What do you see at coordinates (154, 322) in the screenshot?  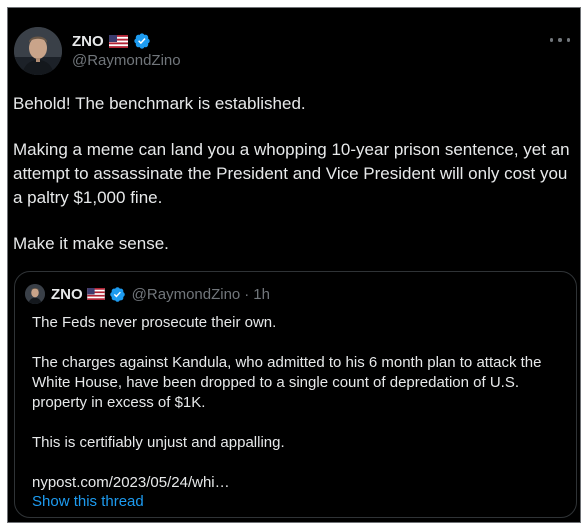 I see `quoted-paragraph: The Feds never prosecute their own.` at bounding box center [154, 322].